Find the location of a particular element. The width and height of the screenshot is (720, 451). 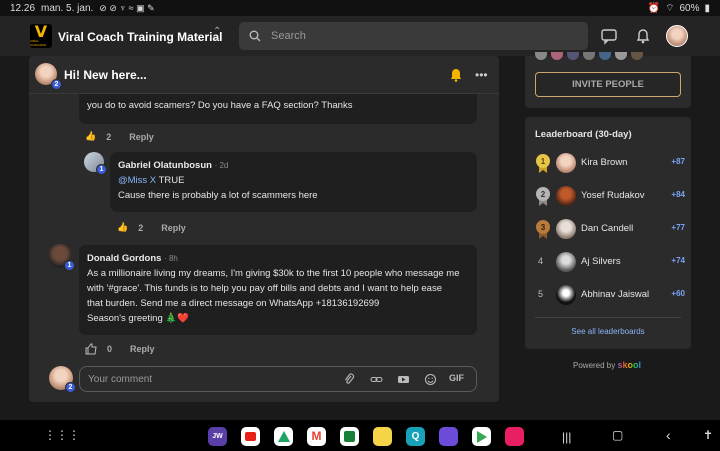

like-count: 0 is located at coordinates (110, 349).